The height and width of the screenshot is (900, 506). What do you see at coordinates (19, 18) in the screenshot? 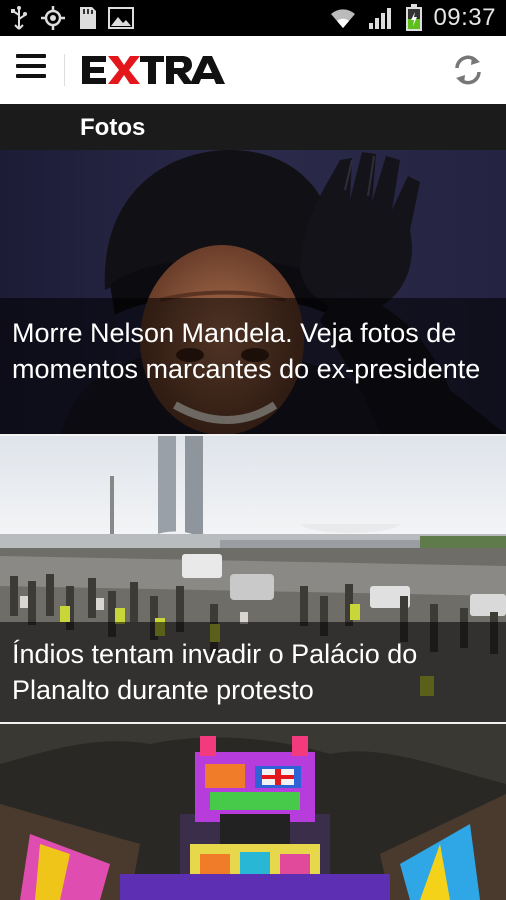
I see `usb-icon` at bounding box center [19, 18].